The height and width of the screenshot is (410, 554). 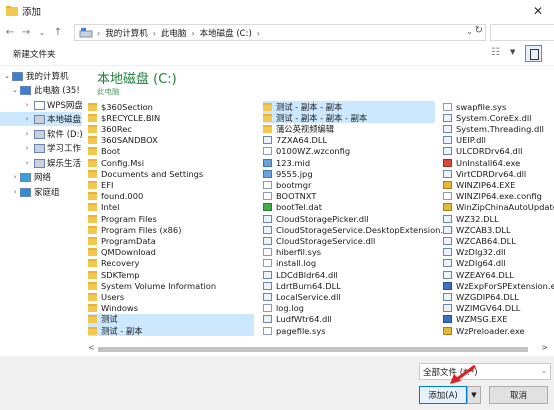 What do you see at coordinates (41, 90) in the screenshot?
I see `nav-tree-item: ⌄ 此电脑 (35!` at bounding box center [41, 90].